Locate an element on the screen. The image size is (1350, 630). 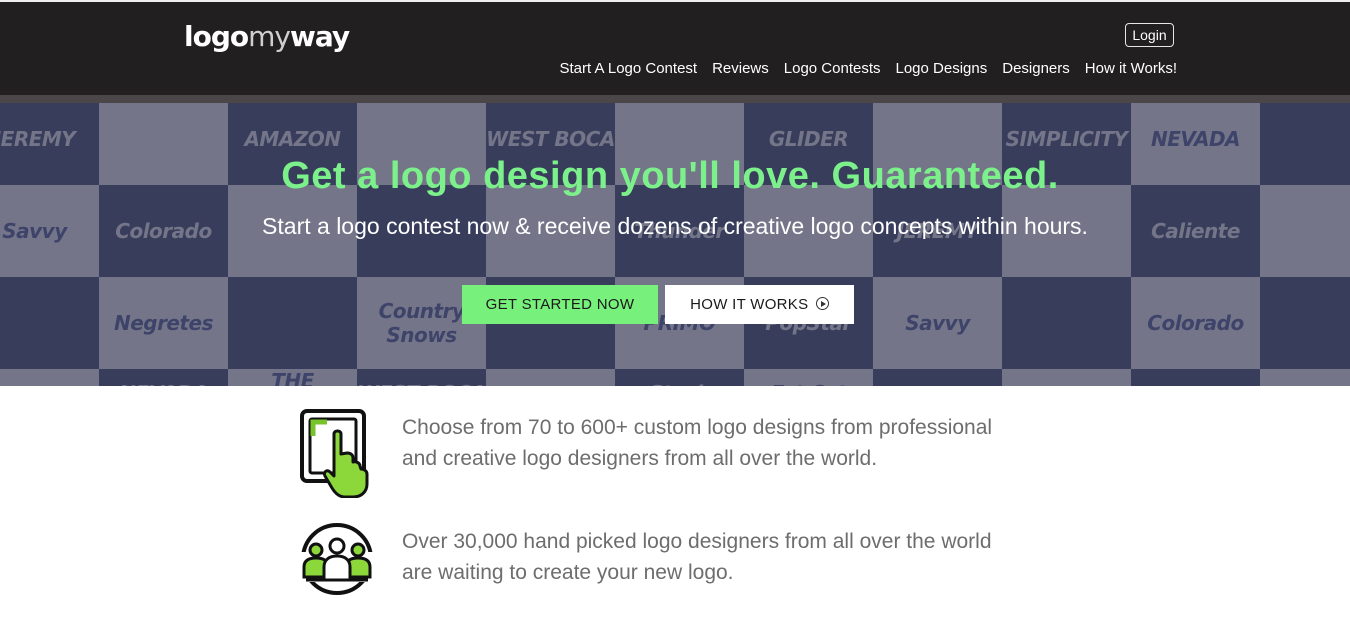
header-divider is located at coordinates (675, 99).